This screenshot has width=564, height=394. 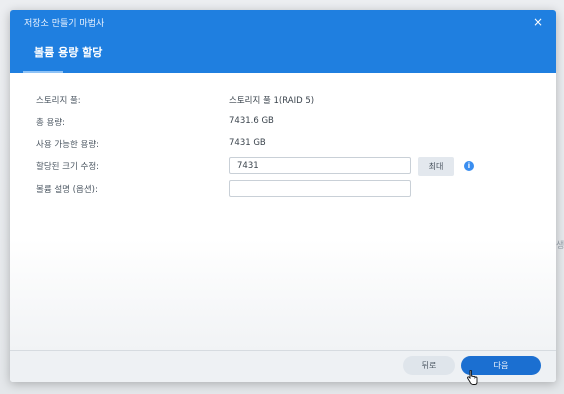 What do you see at coordinates (429, 365) in the screenshot?
I see `back-button: 뒤로` at bounding box center [429, 365].